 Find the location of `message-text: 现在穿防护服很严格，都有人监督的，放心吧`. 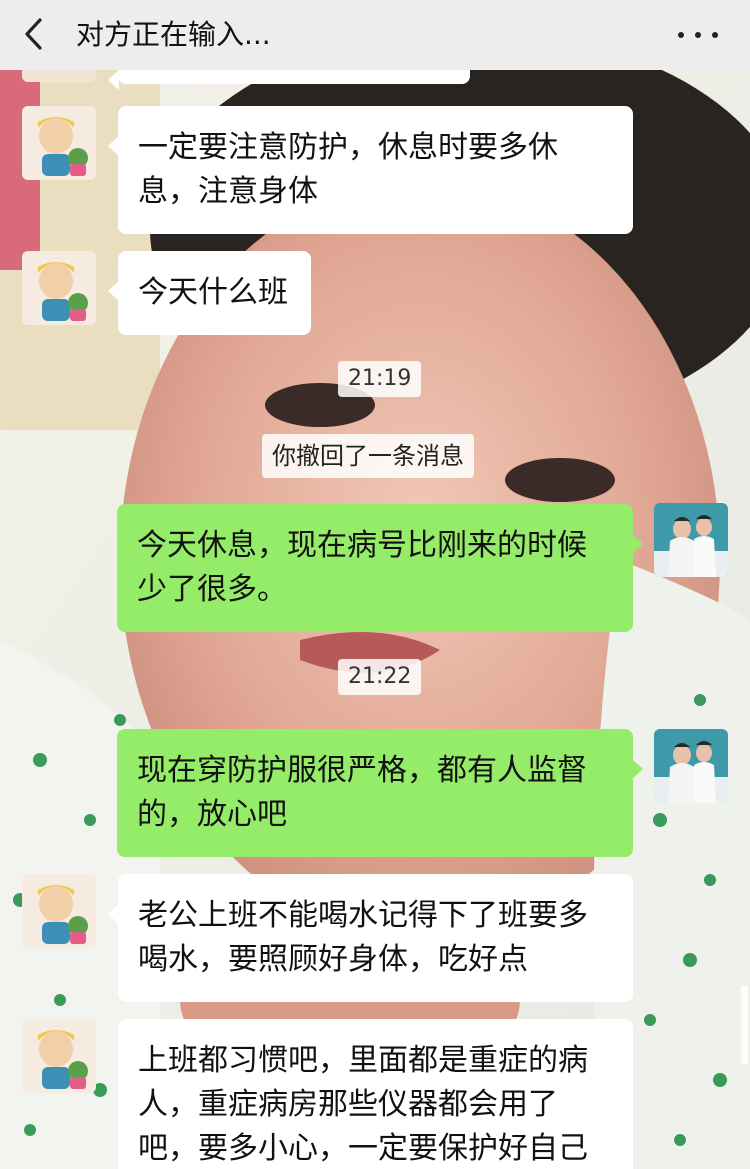

message-text: 现在穿防护服很严格，都有人监督的，放心吧 is located at coordinates (362, 792).